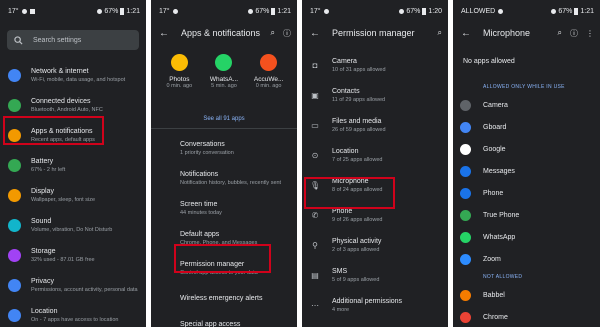 This screenshot has width=600, height=327. I want to click on app-permission-row: Camera, so click(526, 105).